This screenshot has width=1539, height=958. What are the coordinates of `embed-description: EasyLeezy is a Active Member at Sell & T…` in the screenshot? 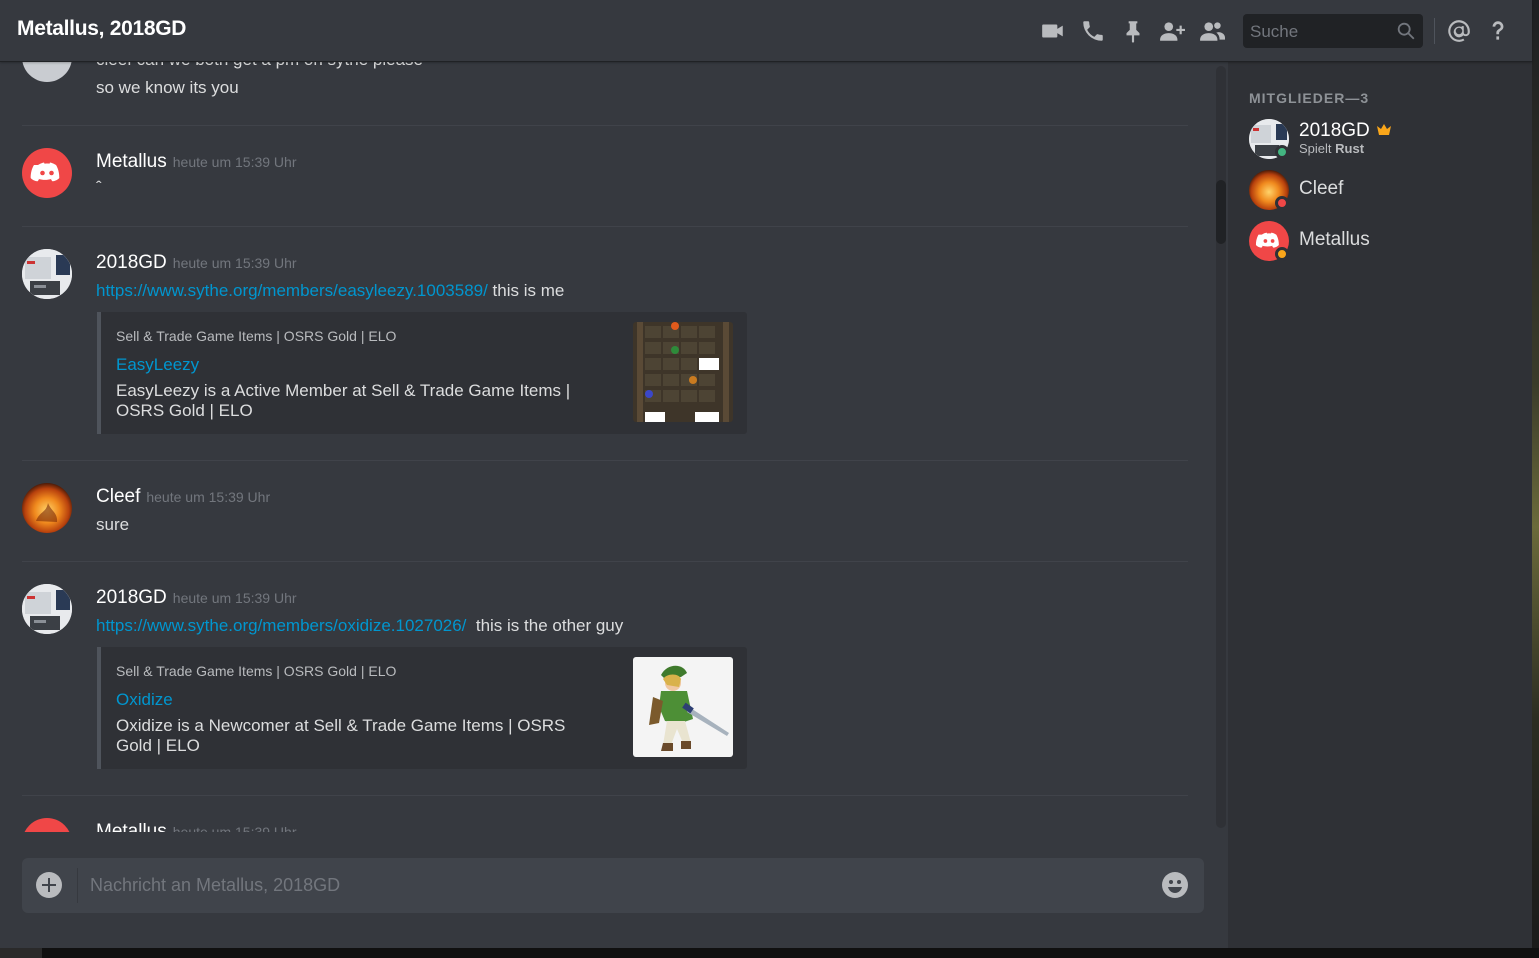 It's located at (343, 400).